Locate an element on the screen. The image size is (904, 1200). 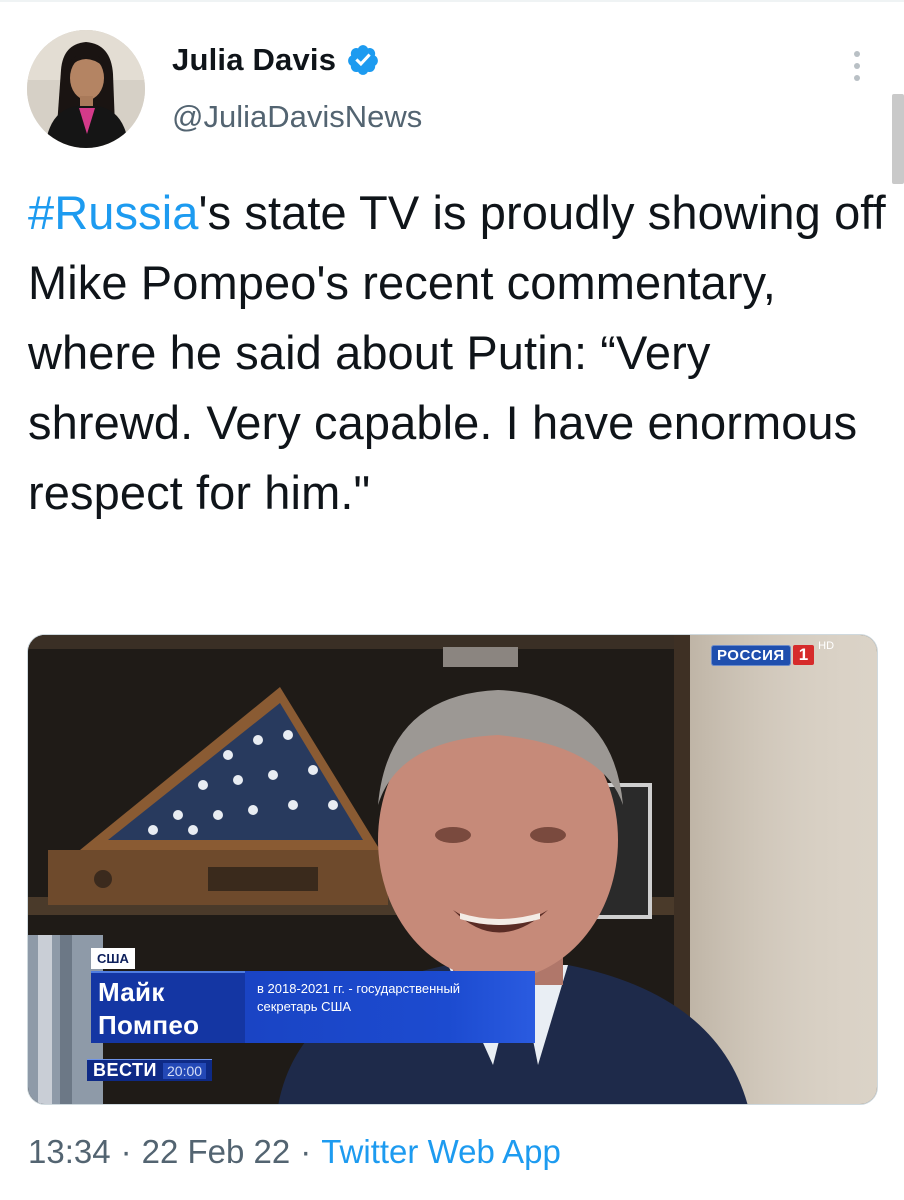
tweet-meta: 13:34 · 22 Feb 22 · Twitter Web App is located at coordinates (294, 1152).